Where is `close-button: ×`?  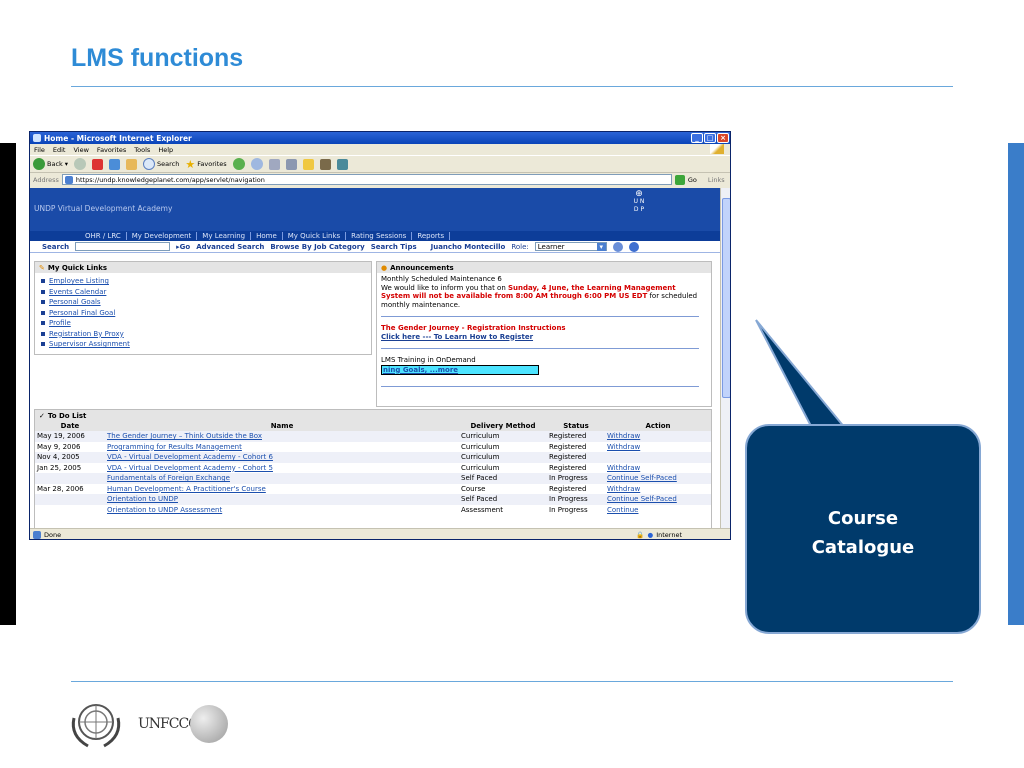
close-button: × is located at coordinates (723, 138).